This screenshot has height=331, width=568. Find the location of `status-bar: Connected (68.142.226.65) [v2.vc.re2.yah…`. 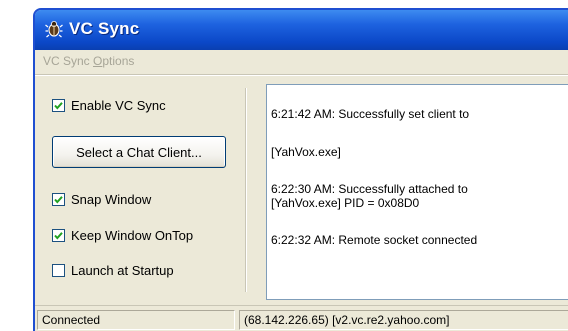

status-bar: Connected (68.142.226.65) [v2.vc.re2.yah… is located at coordinates (301, 318).